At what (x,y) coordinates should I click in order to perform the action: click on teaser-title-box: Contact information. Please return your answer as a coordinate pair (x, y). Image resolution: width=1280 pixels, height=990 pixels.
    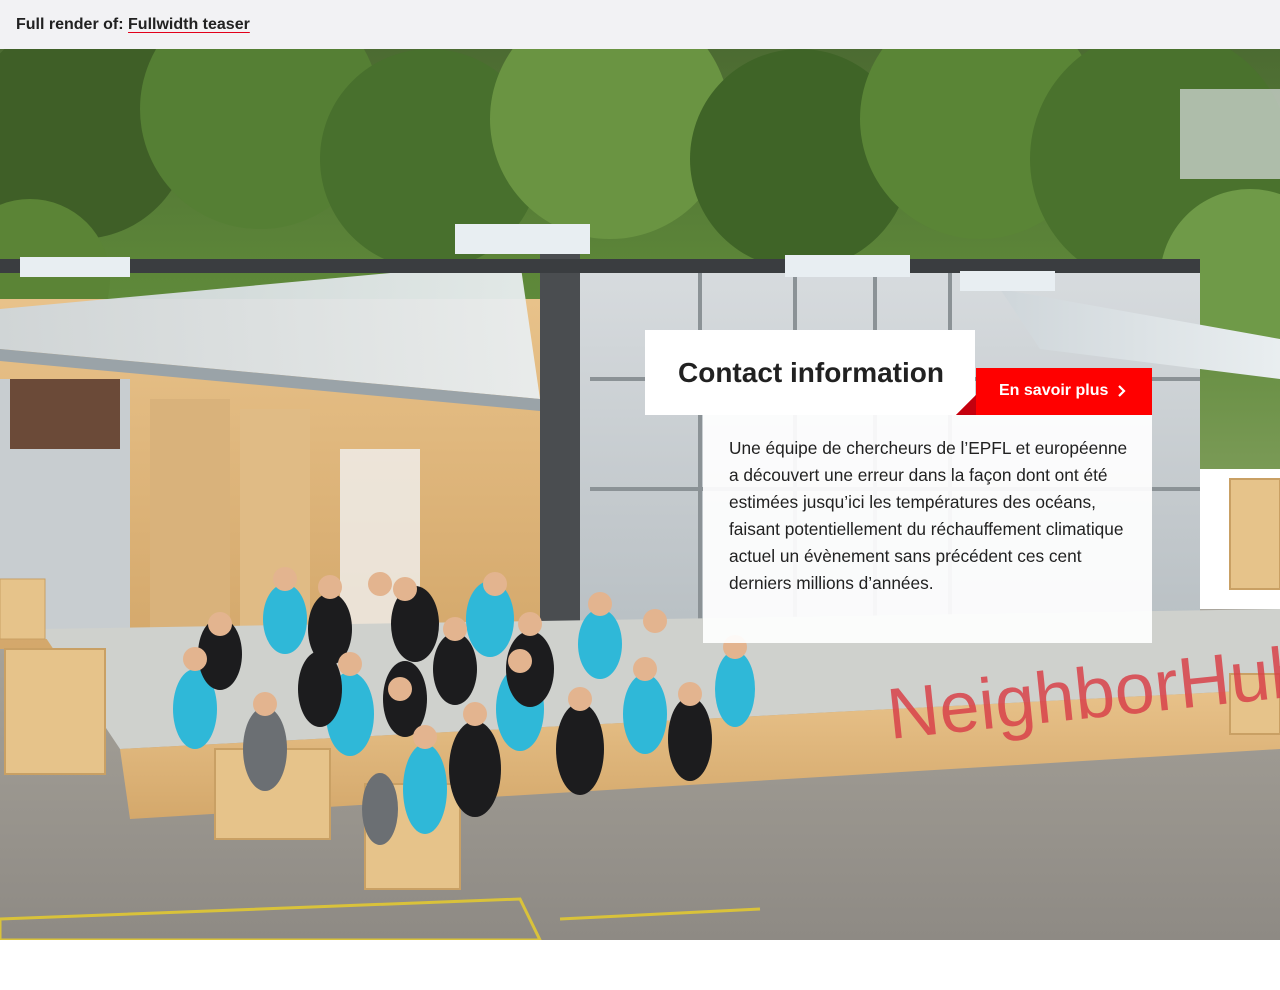
    Looking at the image, I should click on (810, 372).